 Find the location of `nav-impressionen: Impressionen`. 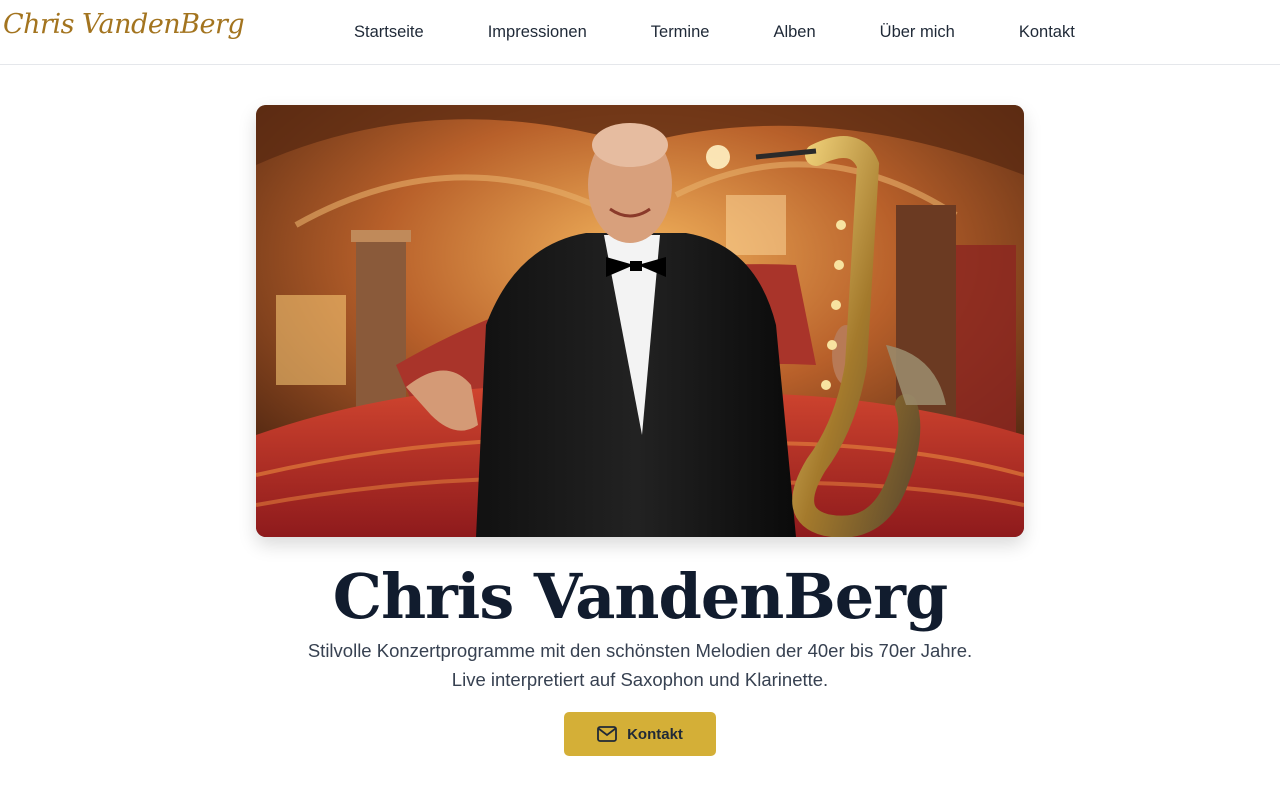

nav-impressionen: Impressionen is located at coordinates (537, 32).